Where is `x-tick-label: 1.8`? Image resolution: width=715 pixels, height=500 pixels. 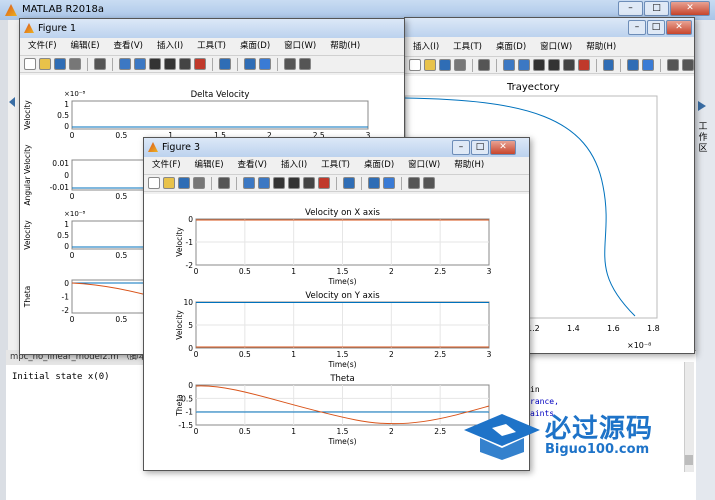
x-tick-label: 1.8 is located at coordinates (653, 328).